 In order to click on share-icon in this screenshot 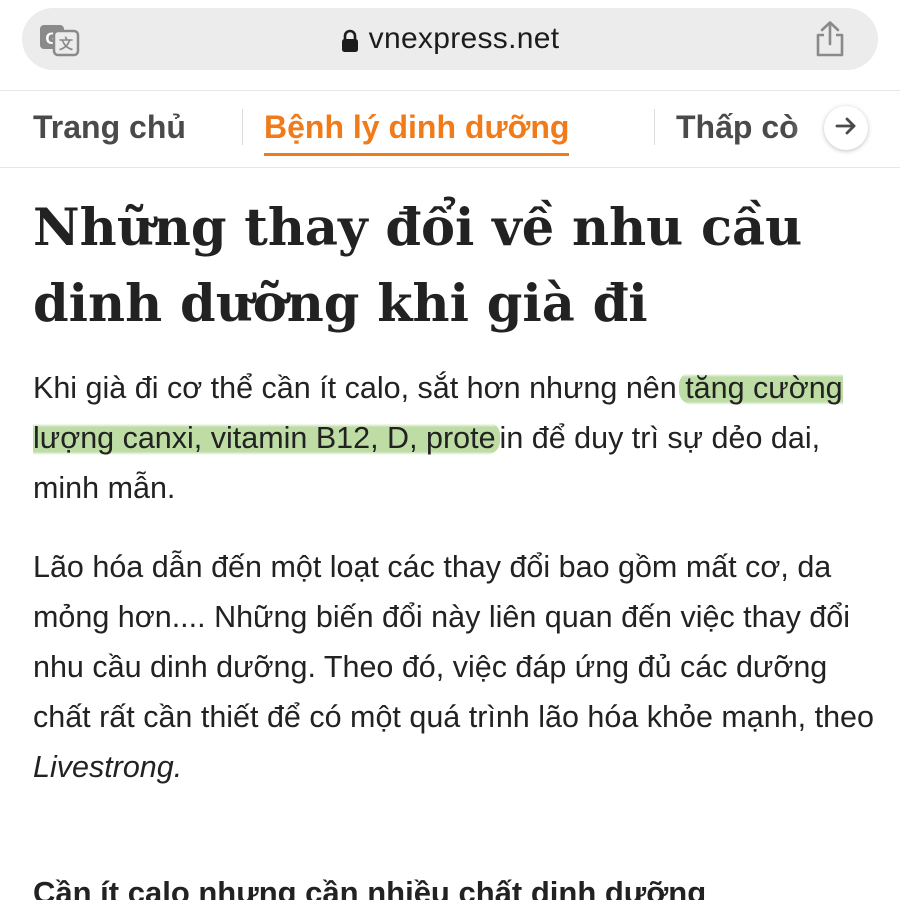, I will do `click(830, 39)`.